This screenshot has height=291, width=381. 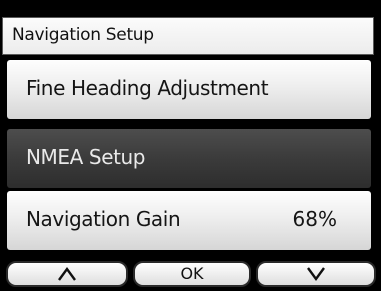 What do you see at coordinates (83, 35) in the screenshot?
I see `page-title: Navigation Setup` at bounding box center [83, 35].